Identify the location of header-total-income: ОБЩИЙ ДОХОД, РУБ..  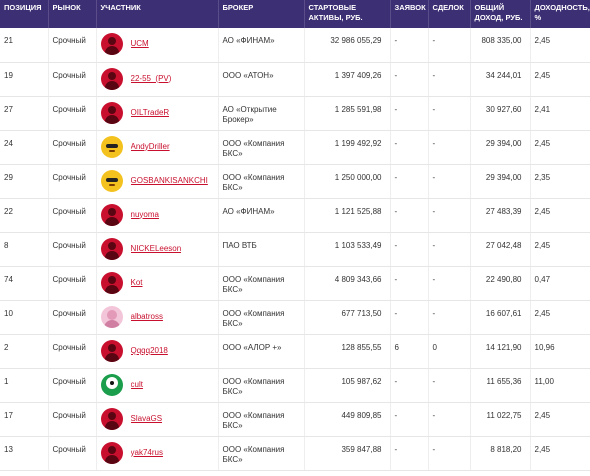
(500, 14).